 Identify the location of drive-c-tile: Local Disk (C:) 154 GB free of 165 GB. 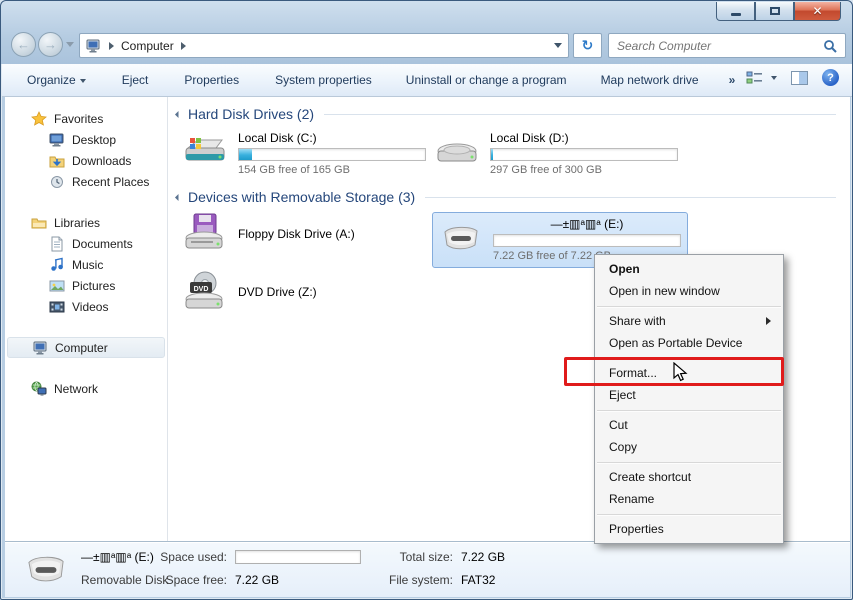
(304, 153).